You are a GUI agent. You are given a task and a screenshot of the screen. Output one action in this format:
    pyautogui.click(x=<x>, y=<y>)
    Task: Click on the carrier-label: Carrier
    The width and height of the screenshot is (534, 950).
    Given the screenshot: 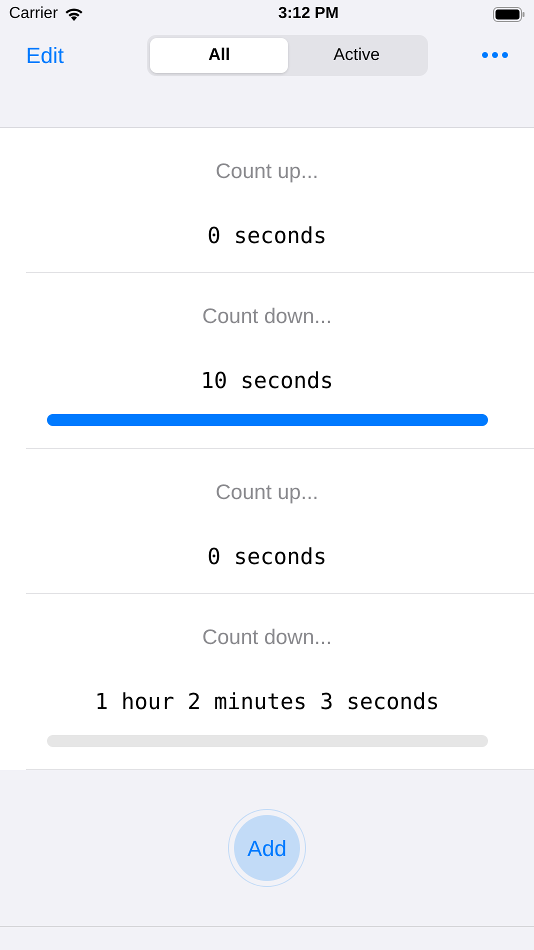 What is the action you would take?
    pyautogui.click(x=33, y=14)
    